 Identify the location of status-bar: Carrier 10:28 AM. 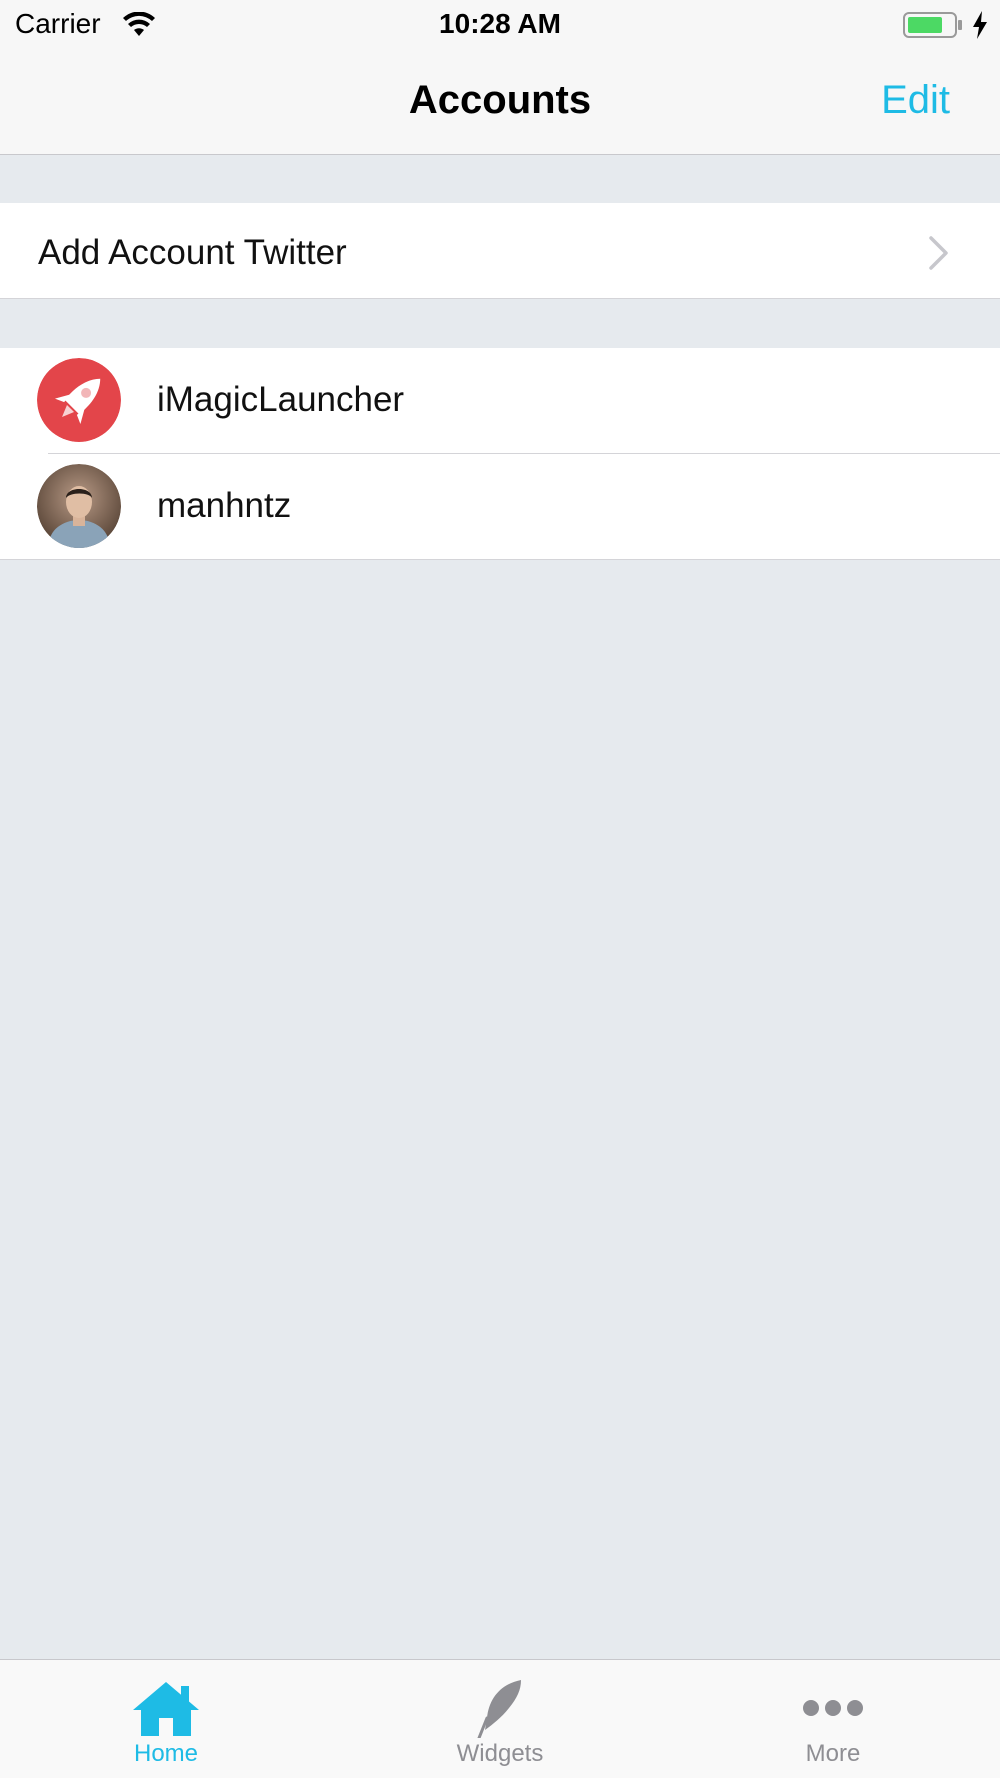
(500, 25).